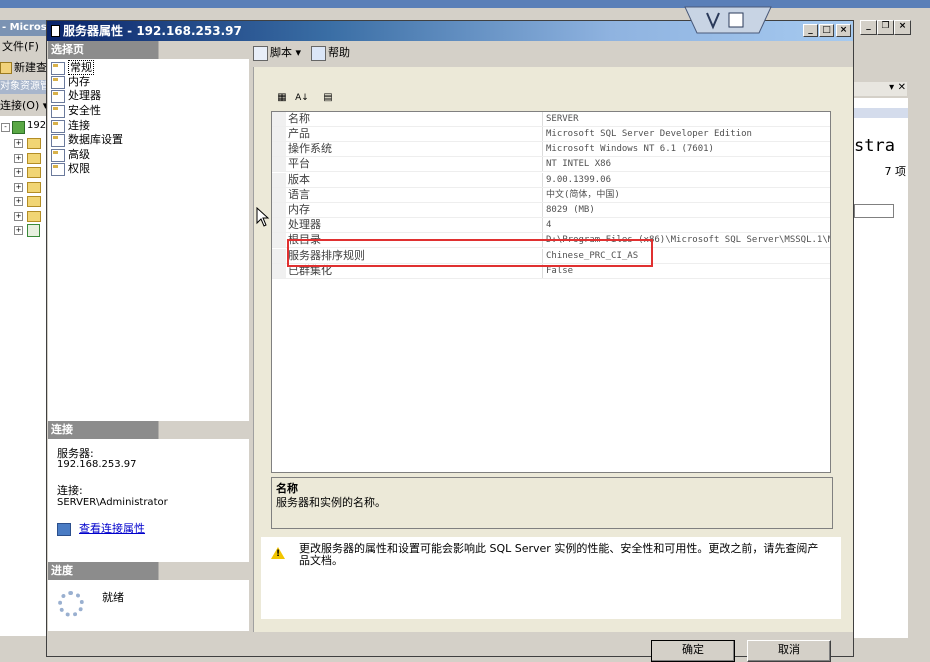 This screenshot has width=930, height=662. I want to click on maximize-icon: □, so click(826, 30).